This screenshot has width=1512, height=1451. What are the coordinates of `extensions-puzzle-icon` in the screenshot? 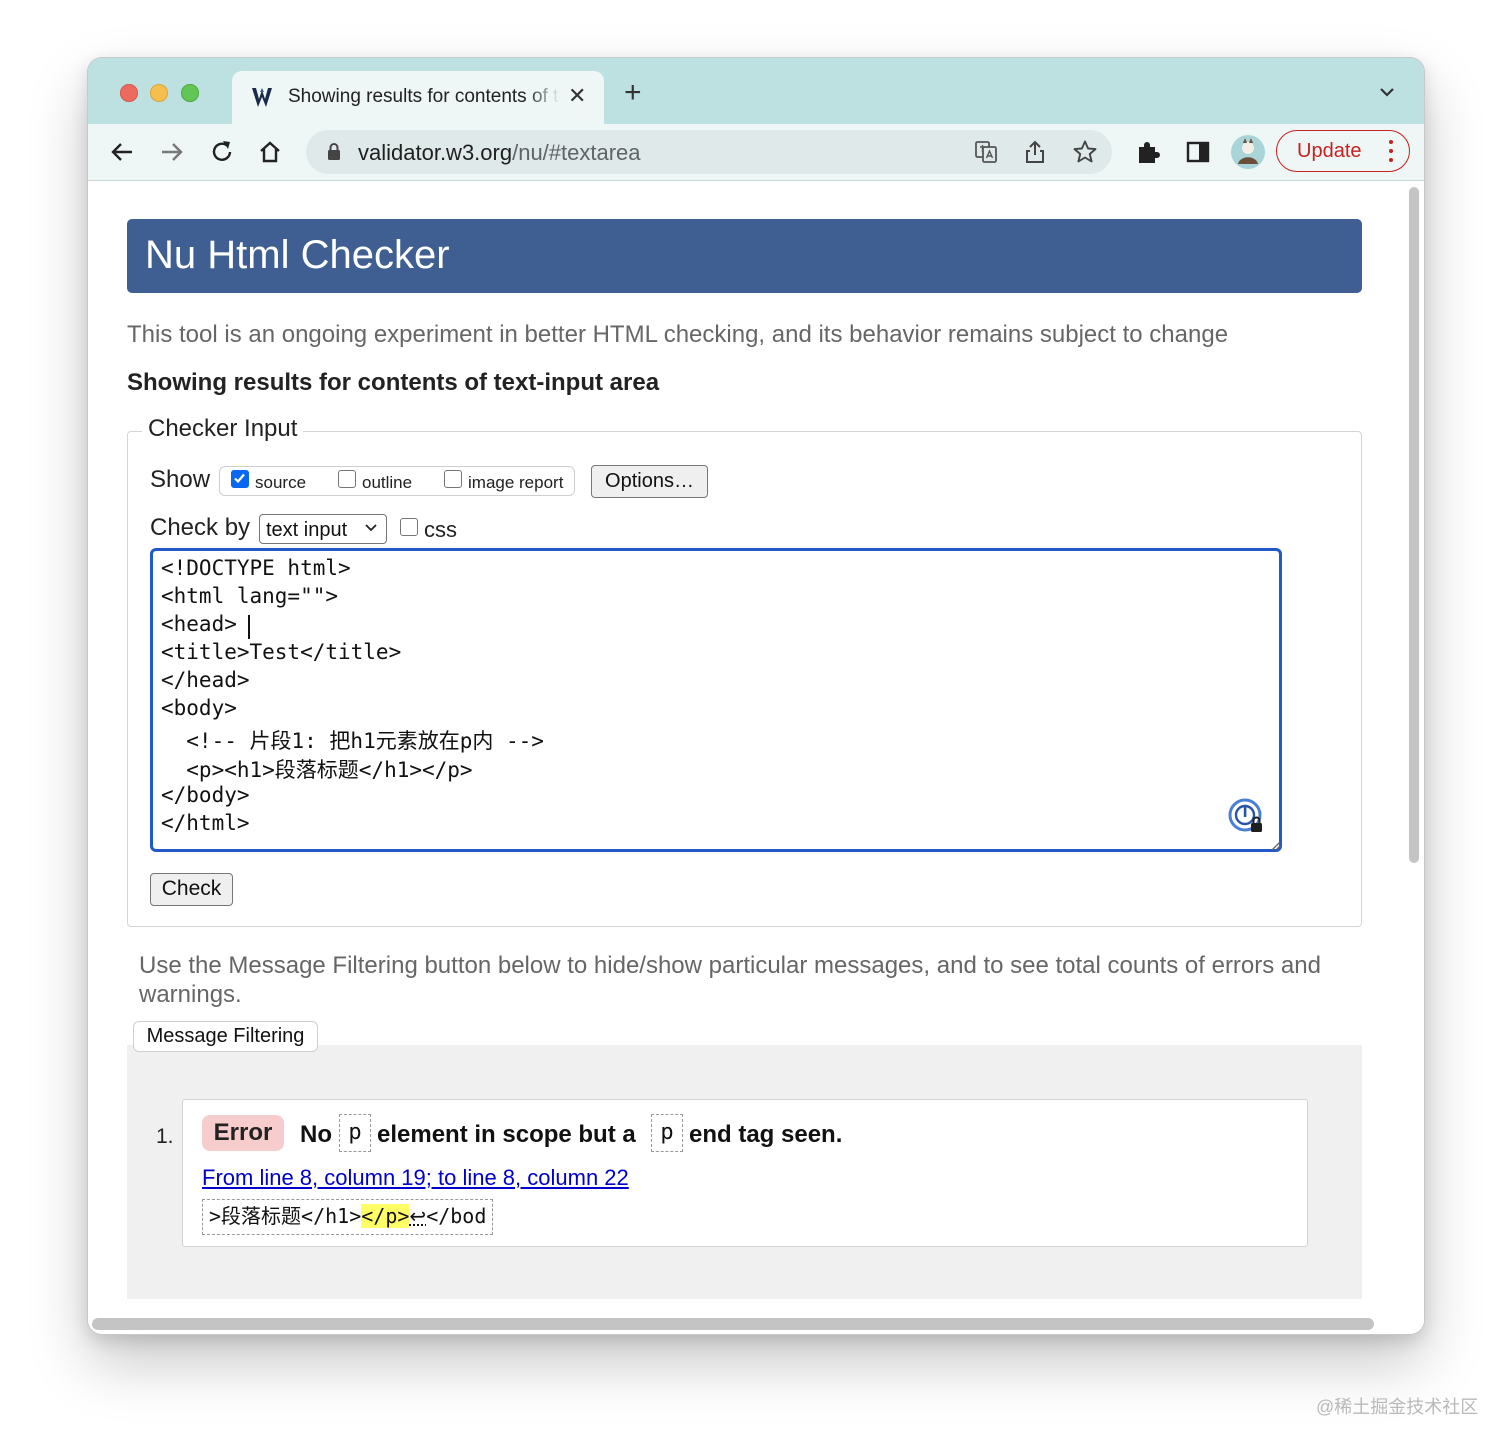 It's located at (1148, 152).